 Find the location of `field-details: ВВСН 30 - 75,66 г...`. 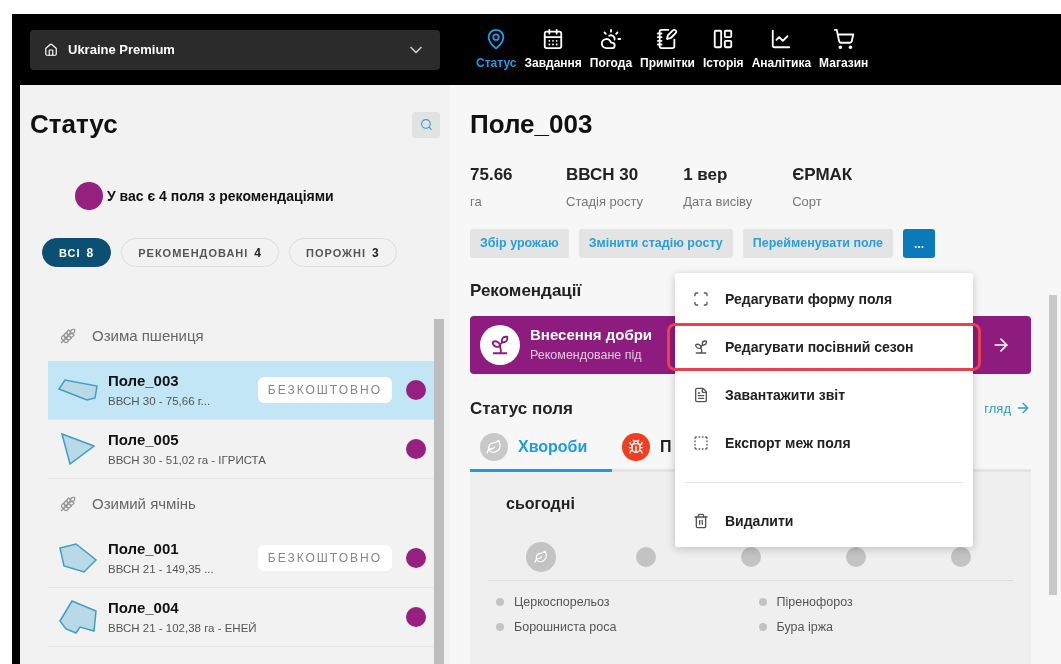

field-details: ВВСН 30 - 75,66 г... is located at coordinates (160, 401).